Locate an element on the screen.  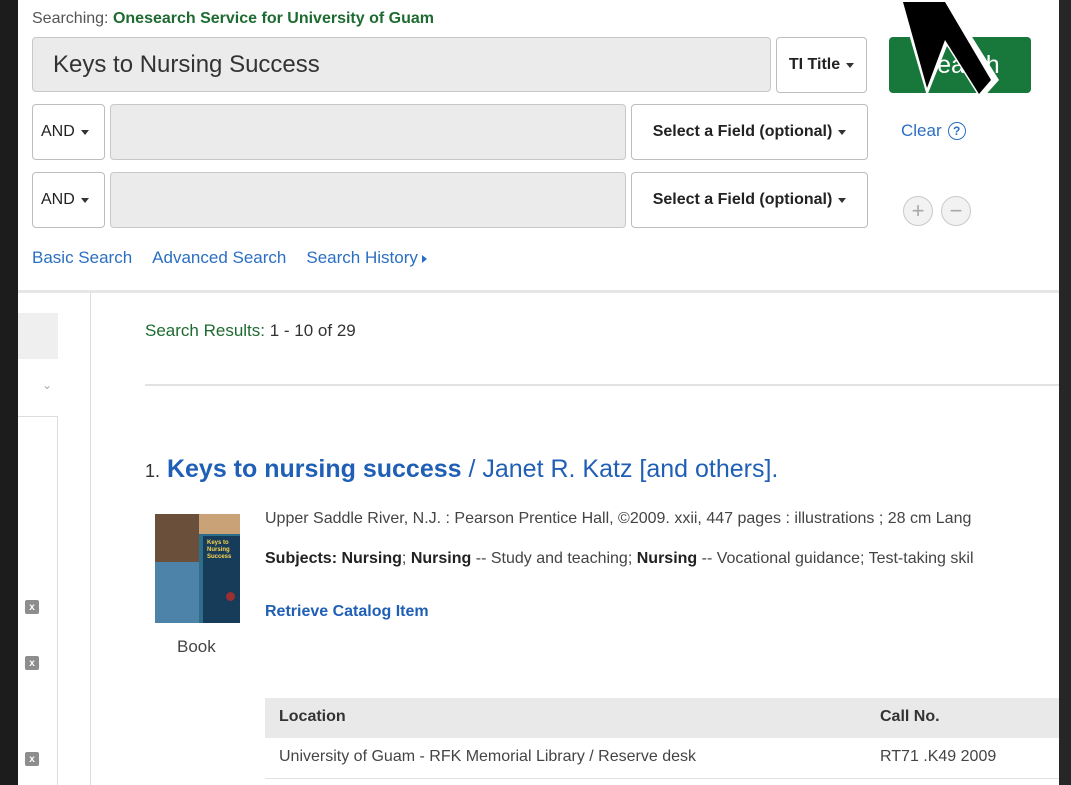
location-header: Location is located at coordinates (312, 716).